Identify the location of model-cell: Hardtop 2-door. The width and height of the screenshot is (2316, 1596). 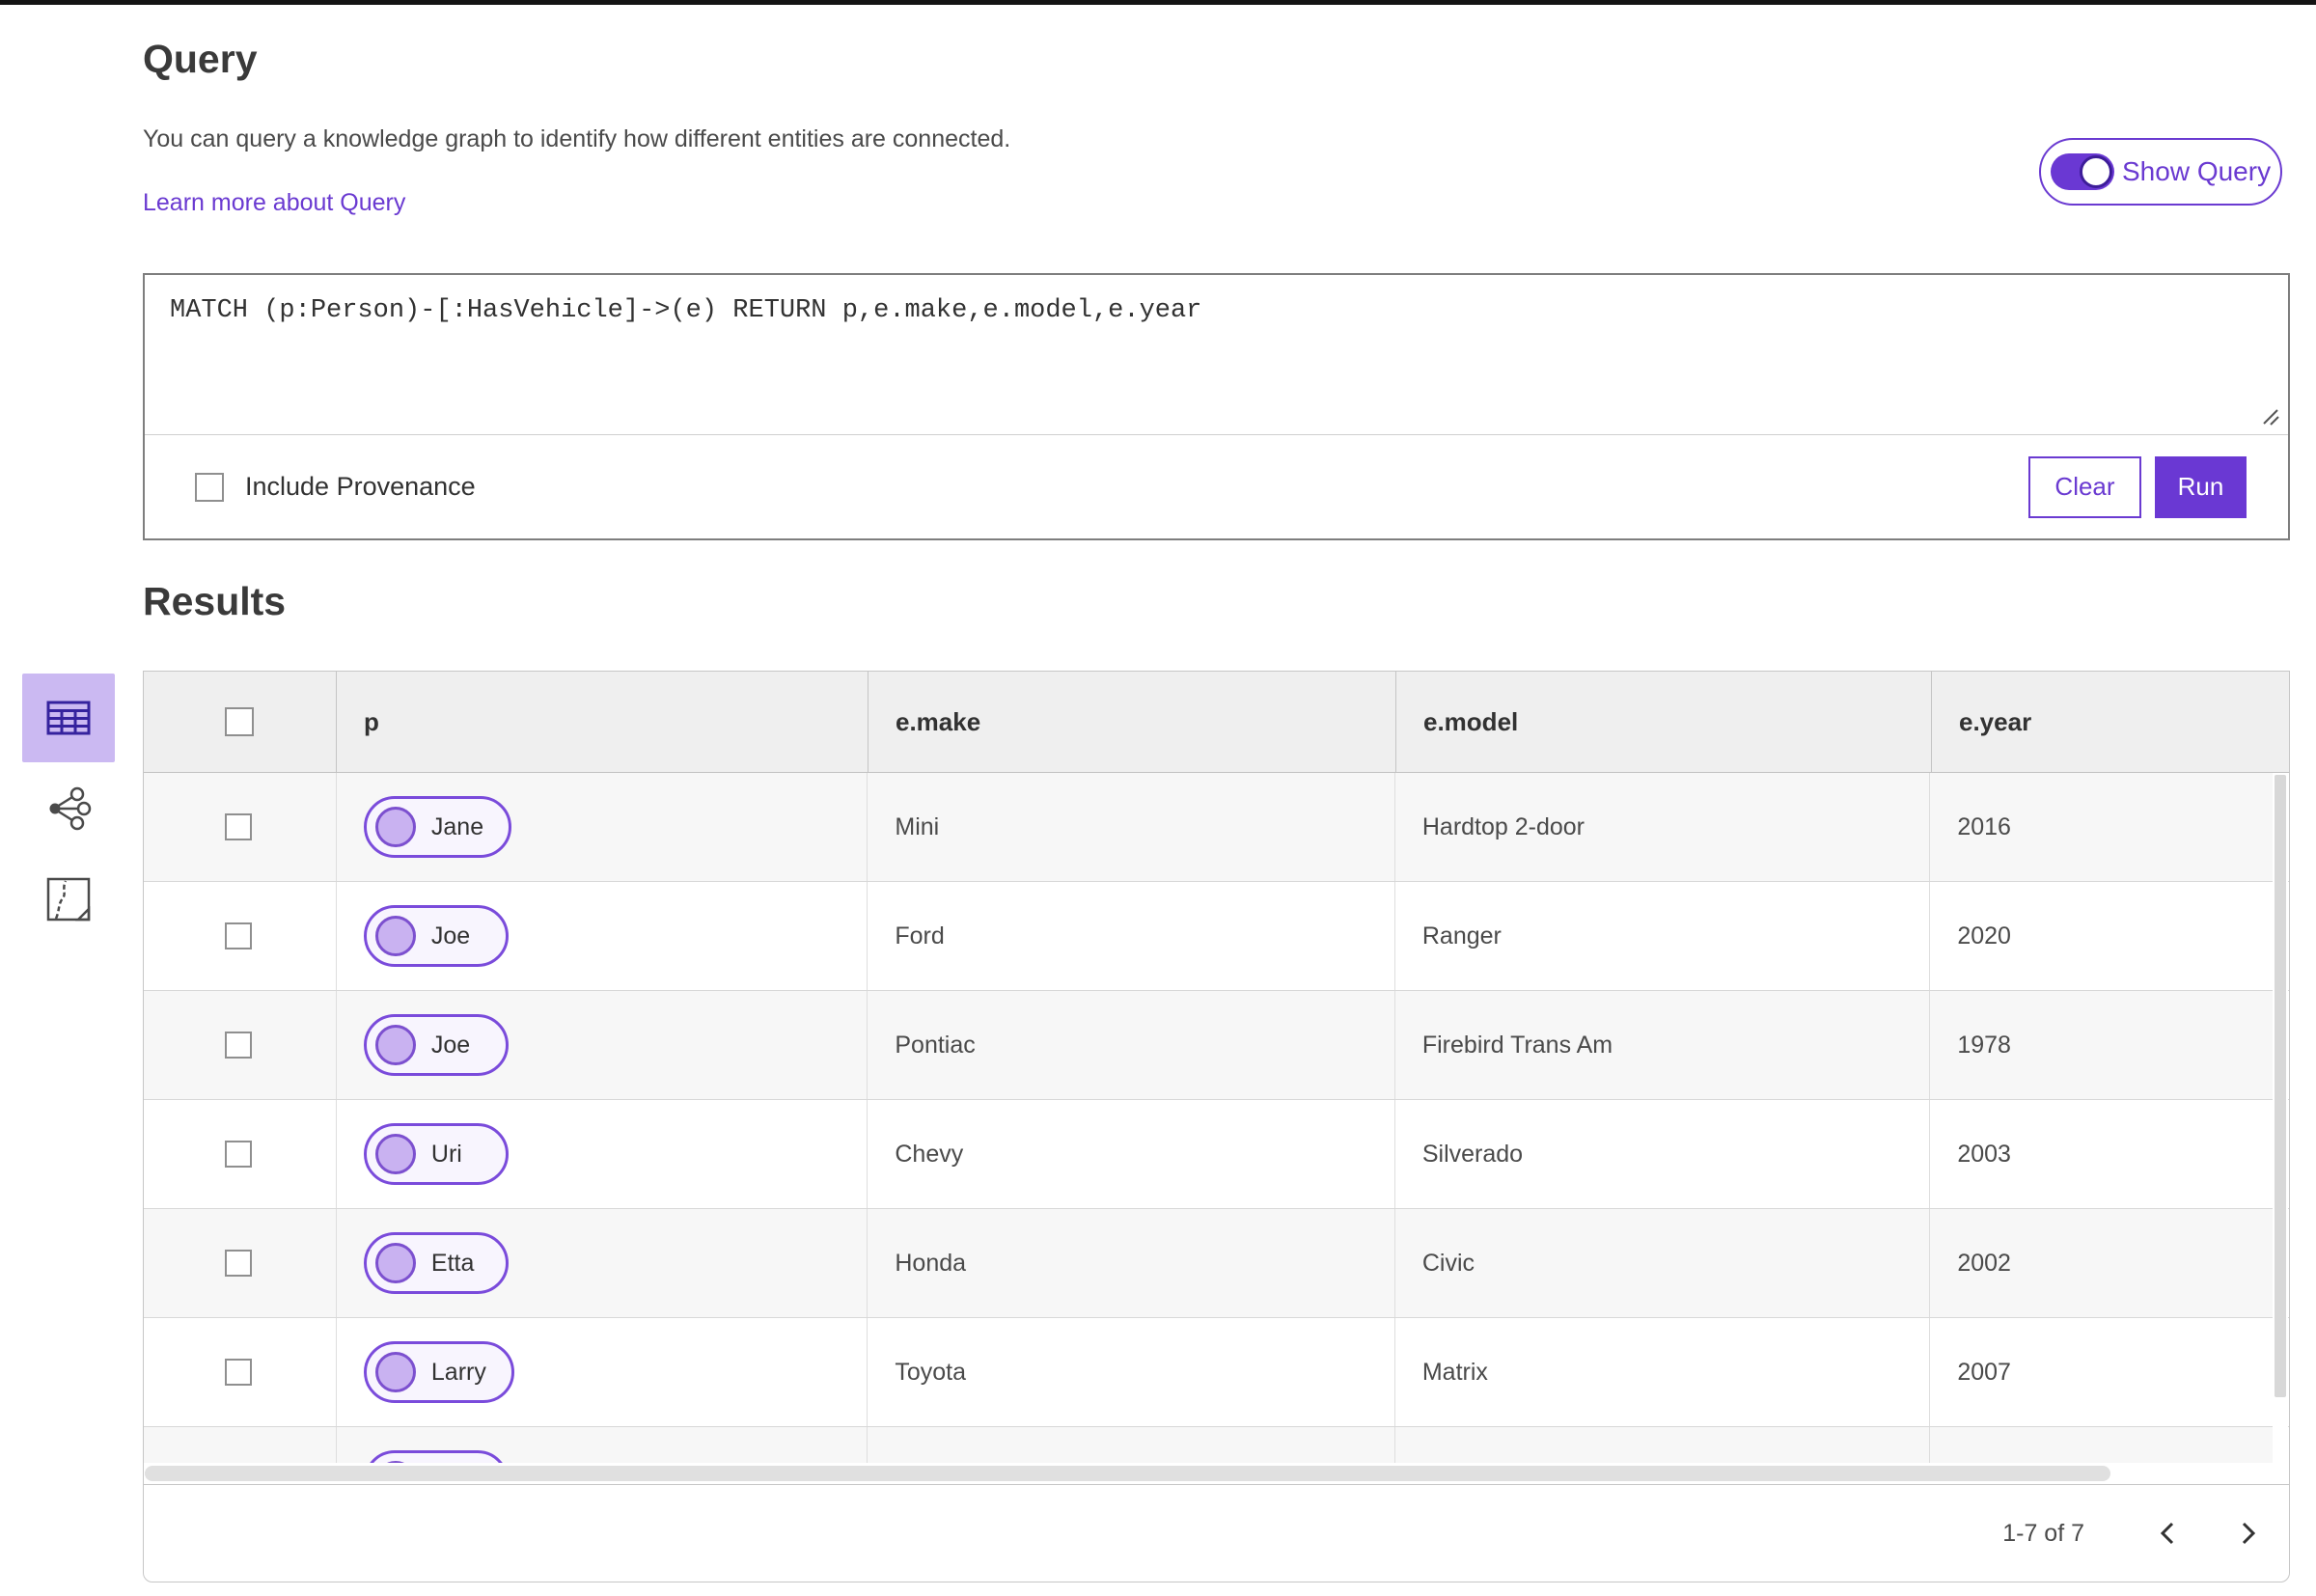
(1661, 827).